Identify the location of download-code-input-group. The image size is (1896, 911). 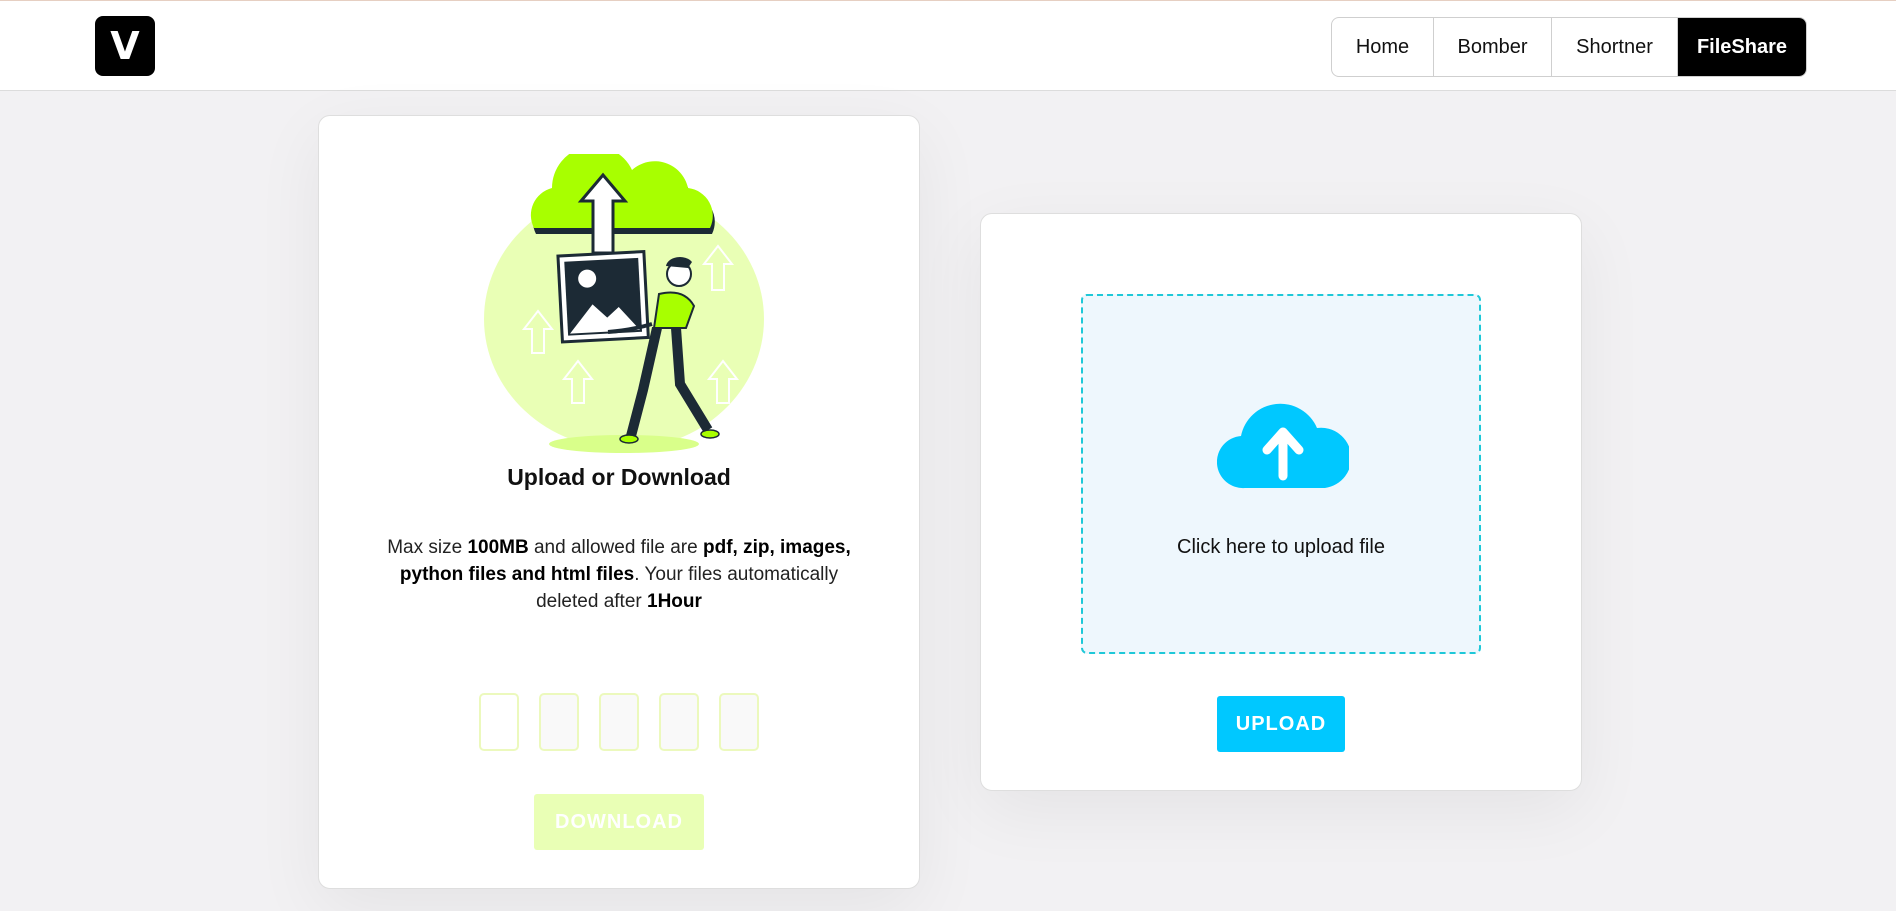
(619, 722).